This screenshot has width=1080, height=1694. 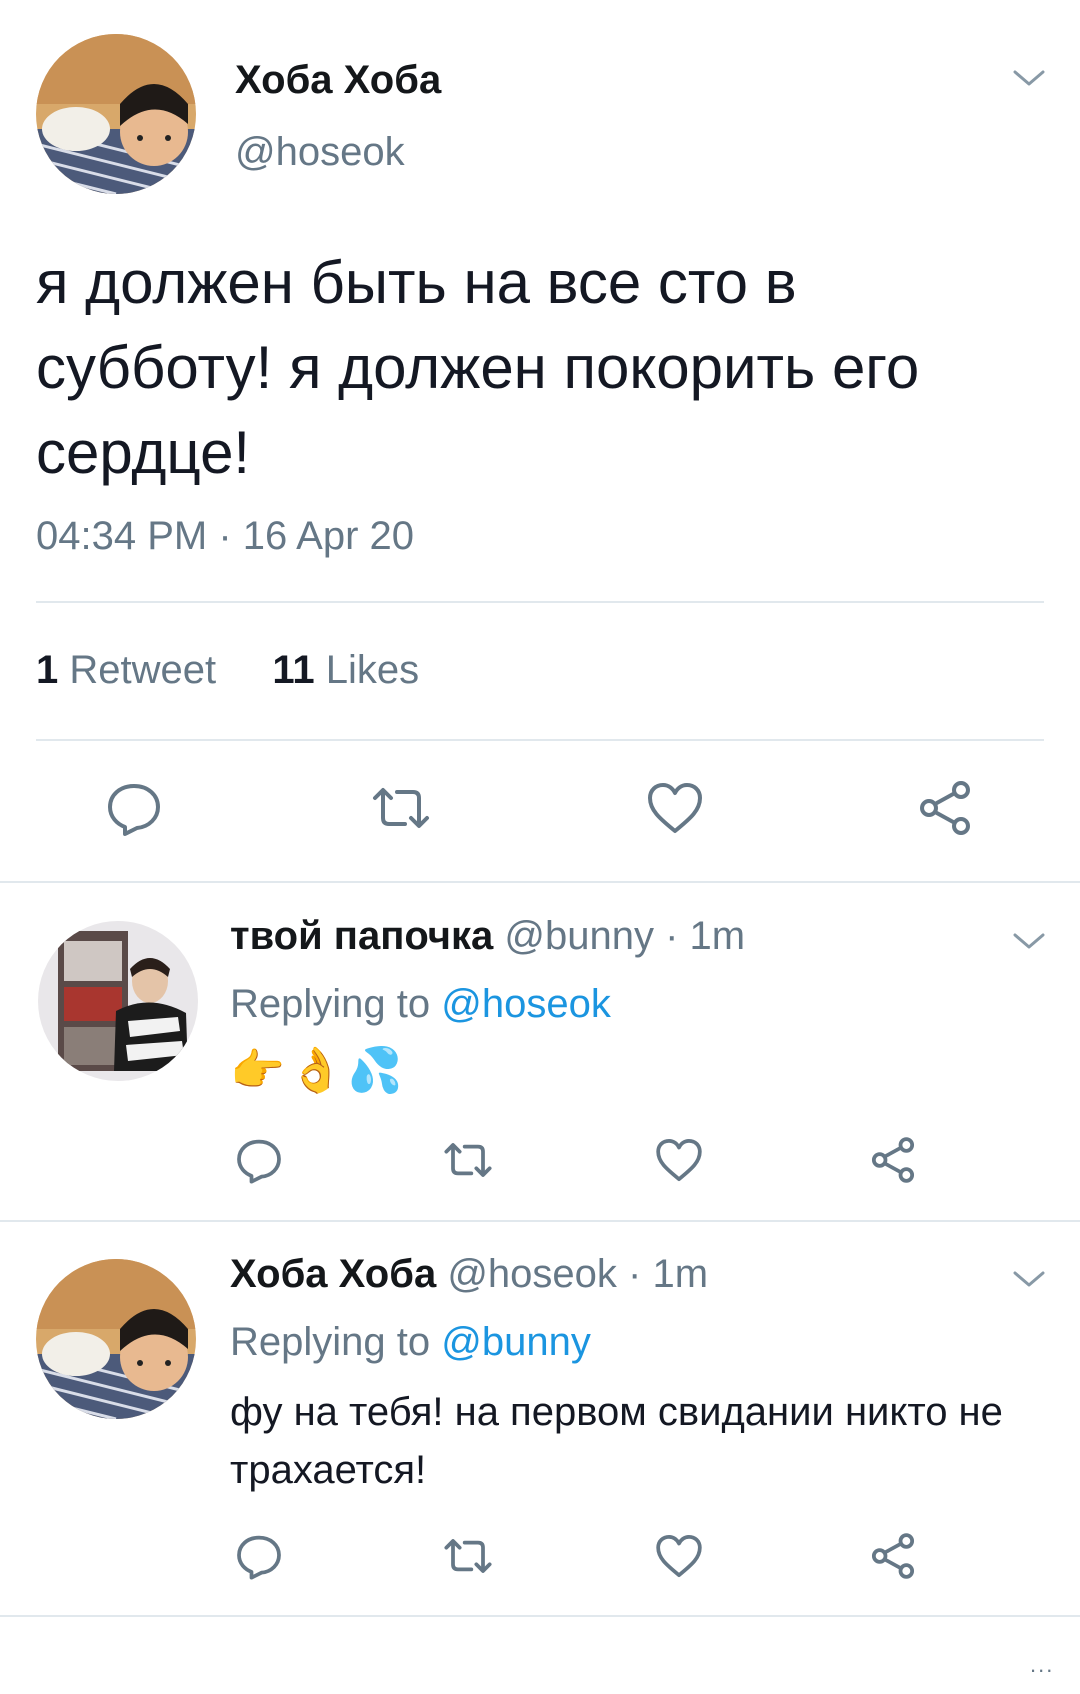 What do you see at coordinates (47, 670) in the screenshot?
I see `retweet-count: 1` at bounding box center [47, 670].